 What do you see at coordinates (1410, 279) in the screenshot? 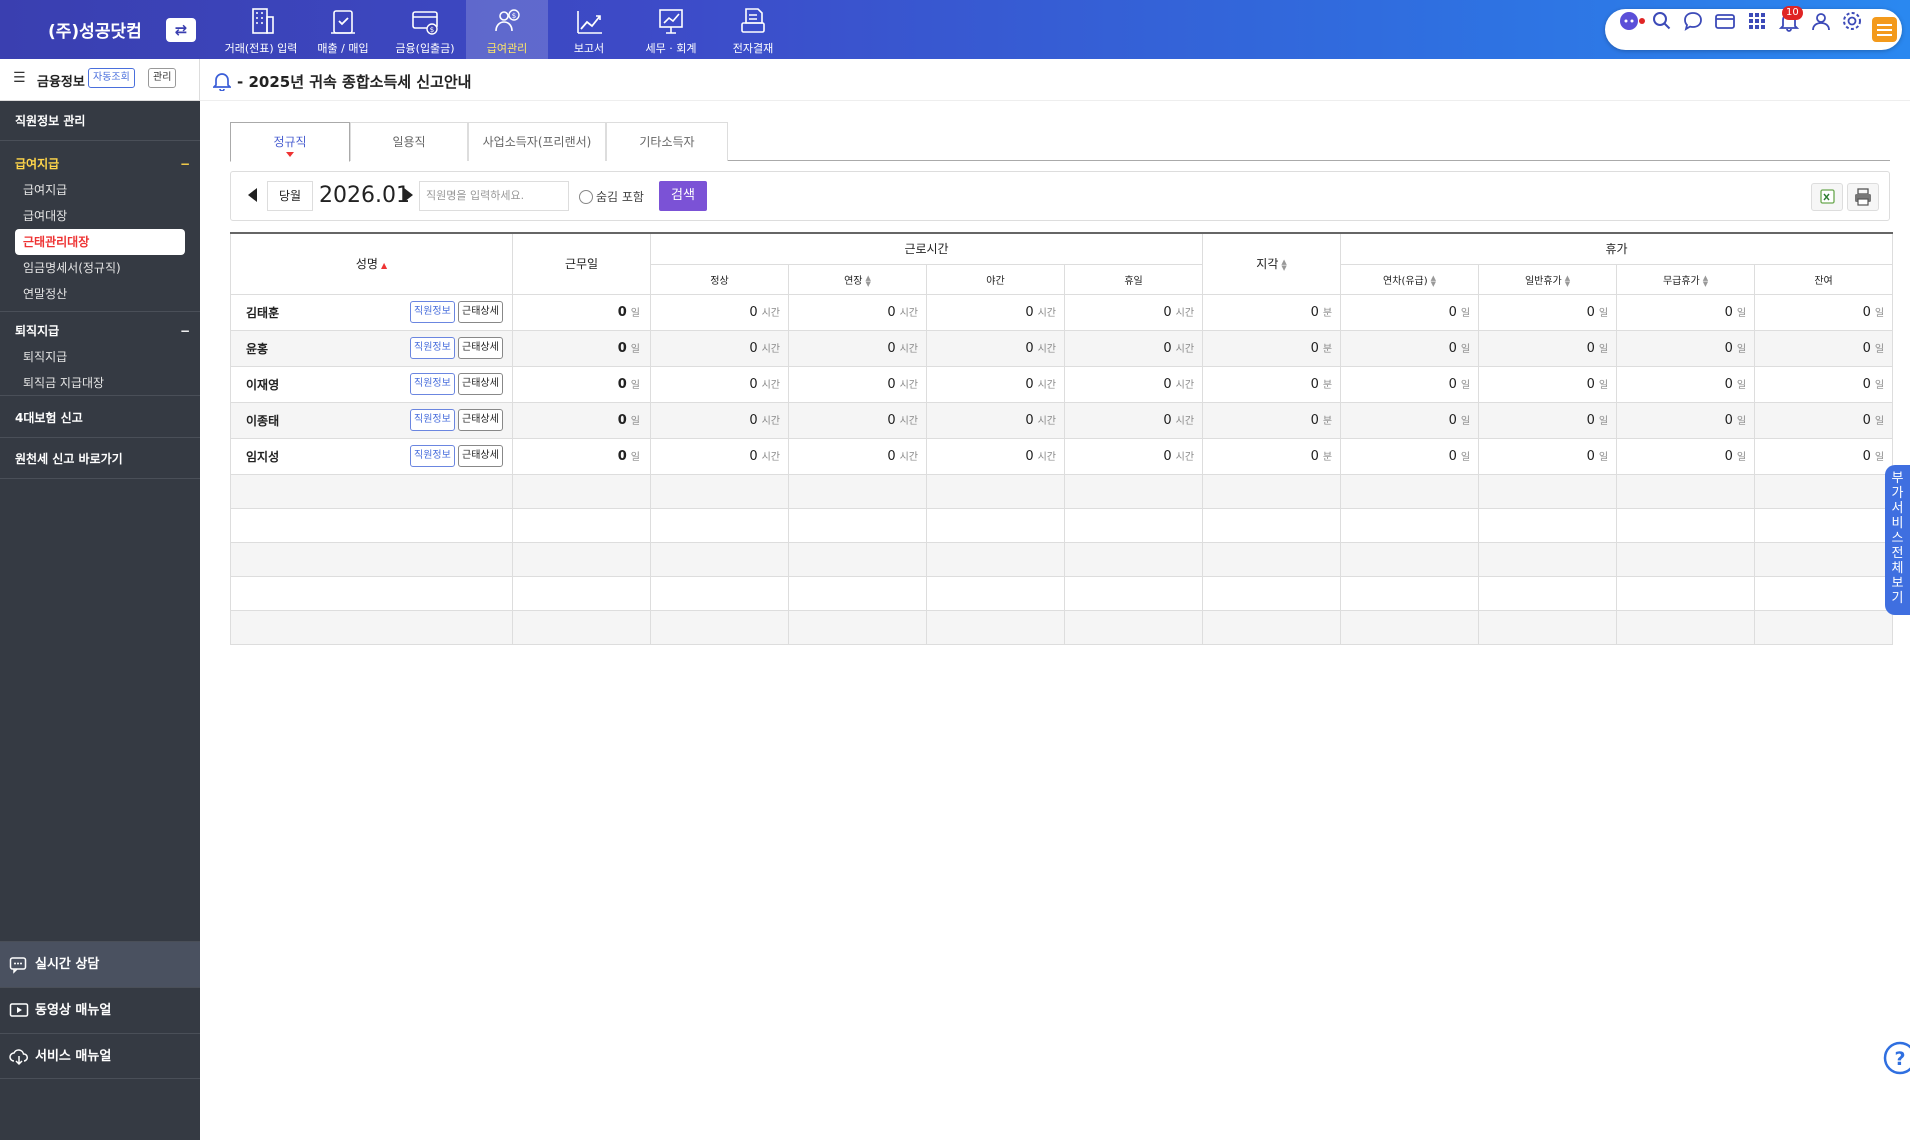
I see `col-annual-header: 연차(유급) ▲ ▼` at bounding box center [1410, 279].